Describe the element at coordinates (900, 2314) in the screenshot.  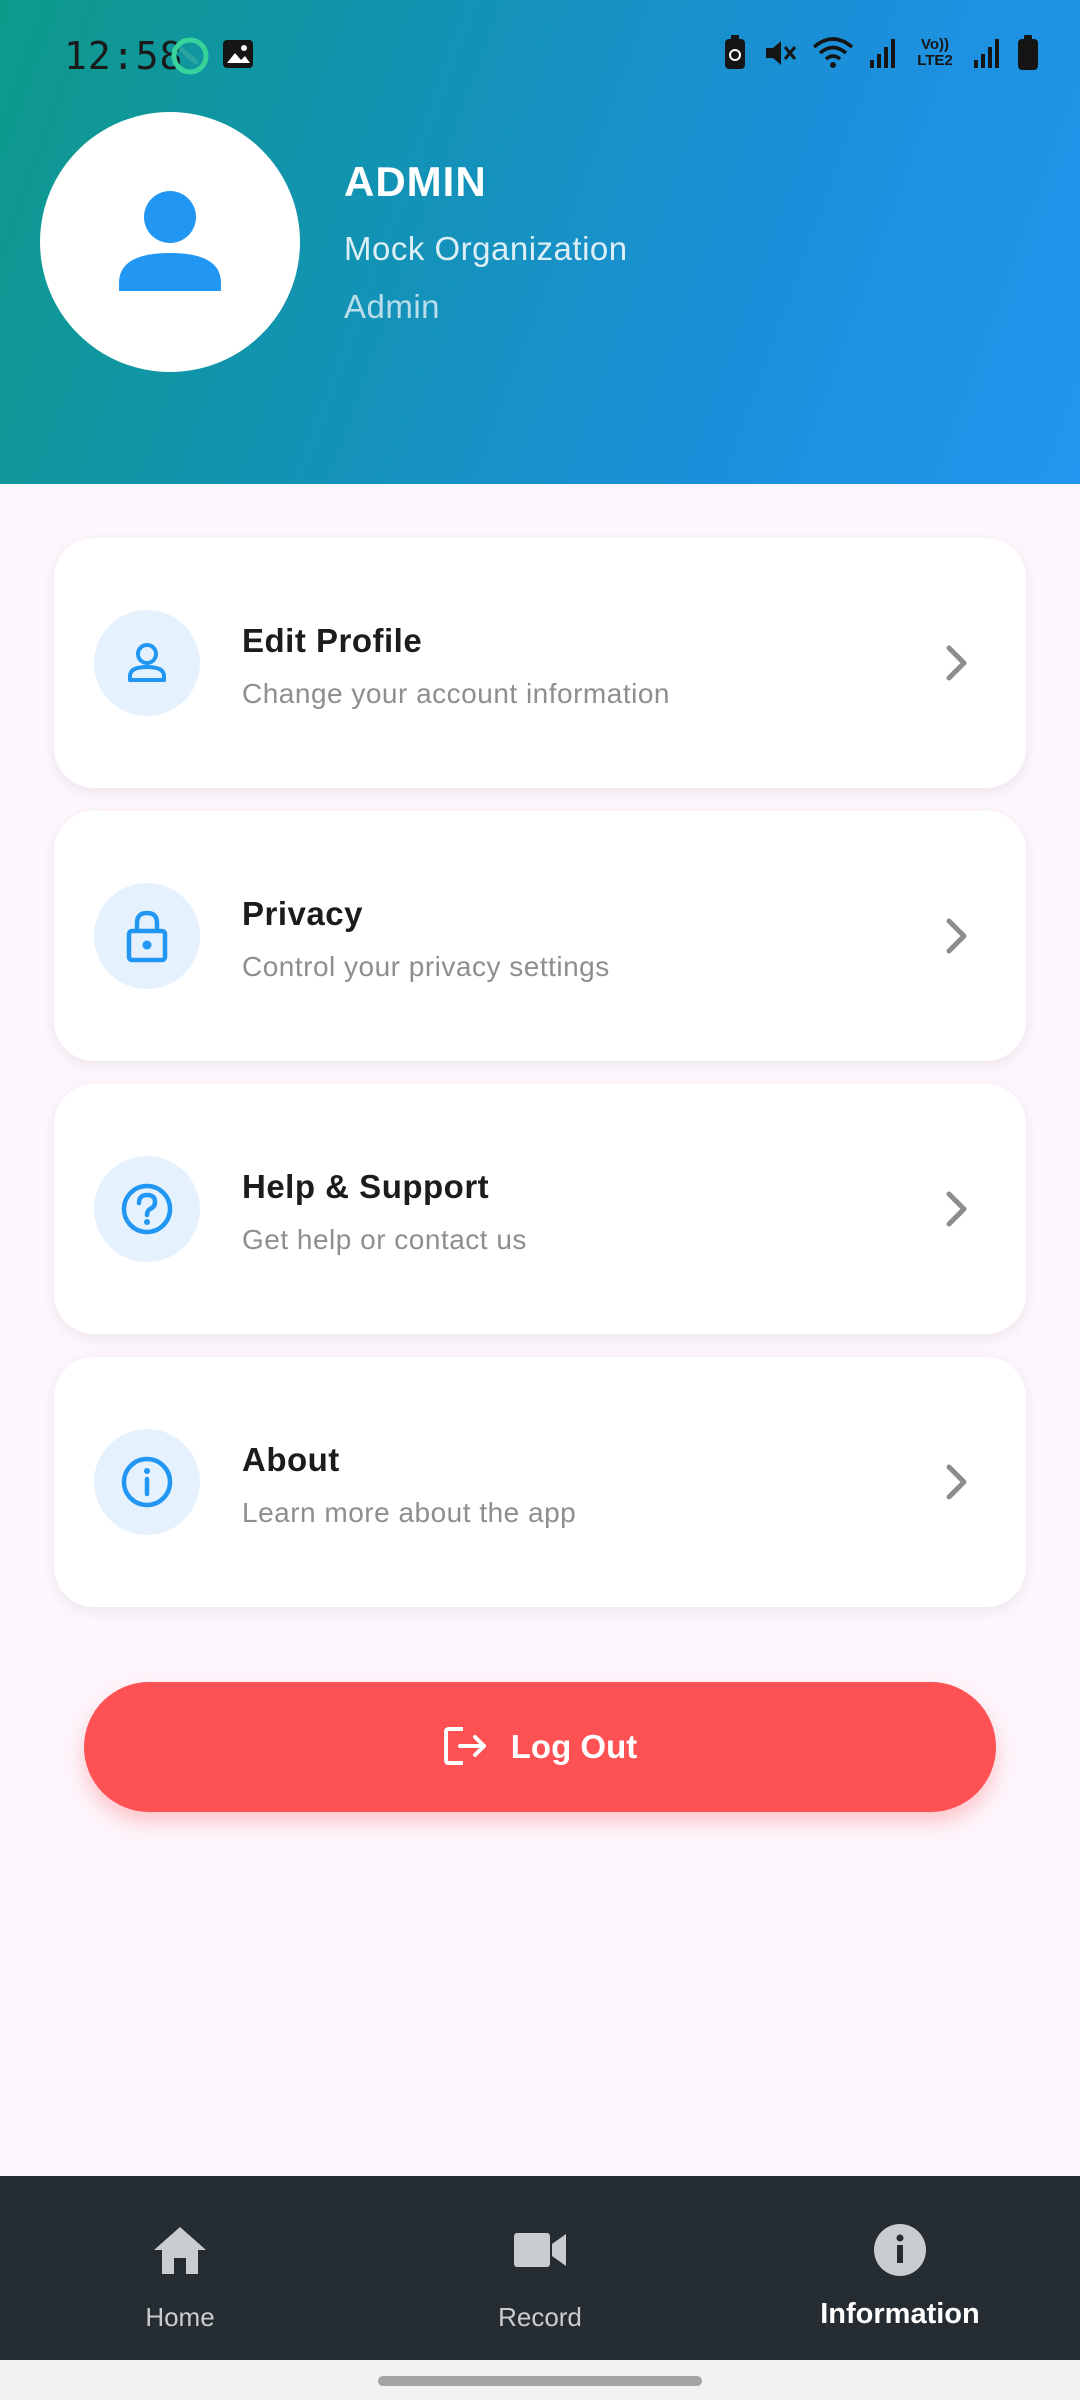
I see `nav-label: Information` at that location.